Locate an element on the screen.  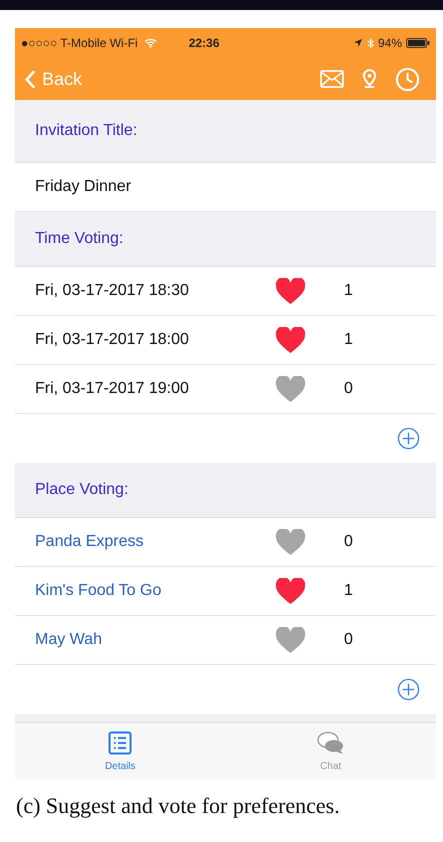
battery-icon is located at coordinates (418, 43).